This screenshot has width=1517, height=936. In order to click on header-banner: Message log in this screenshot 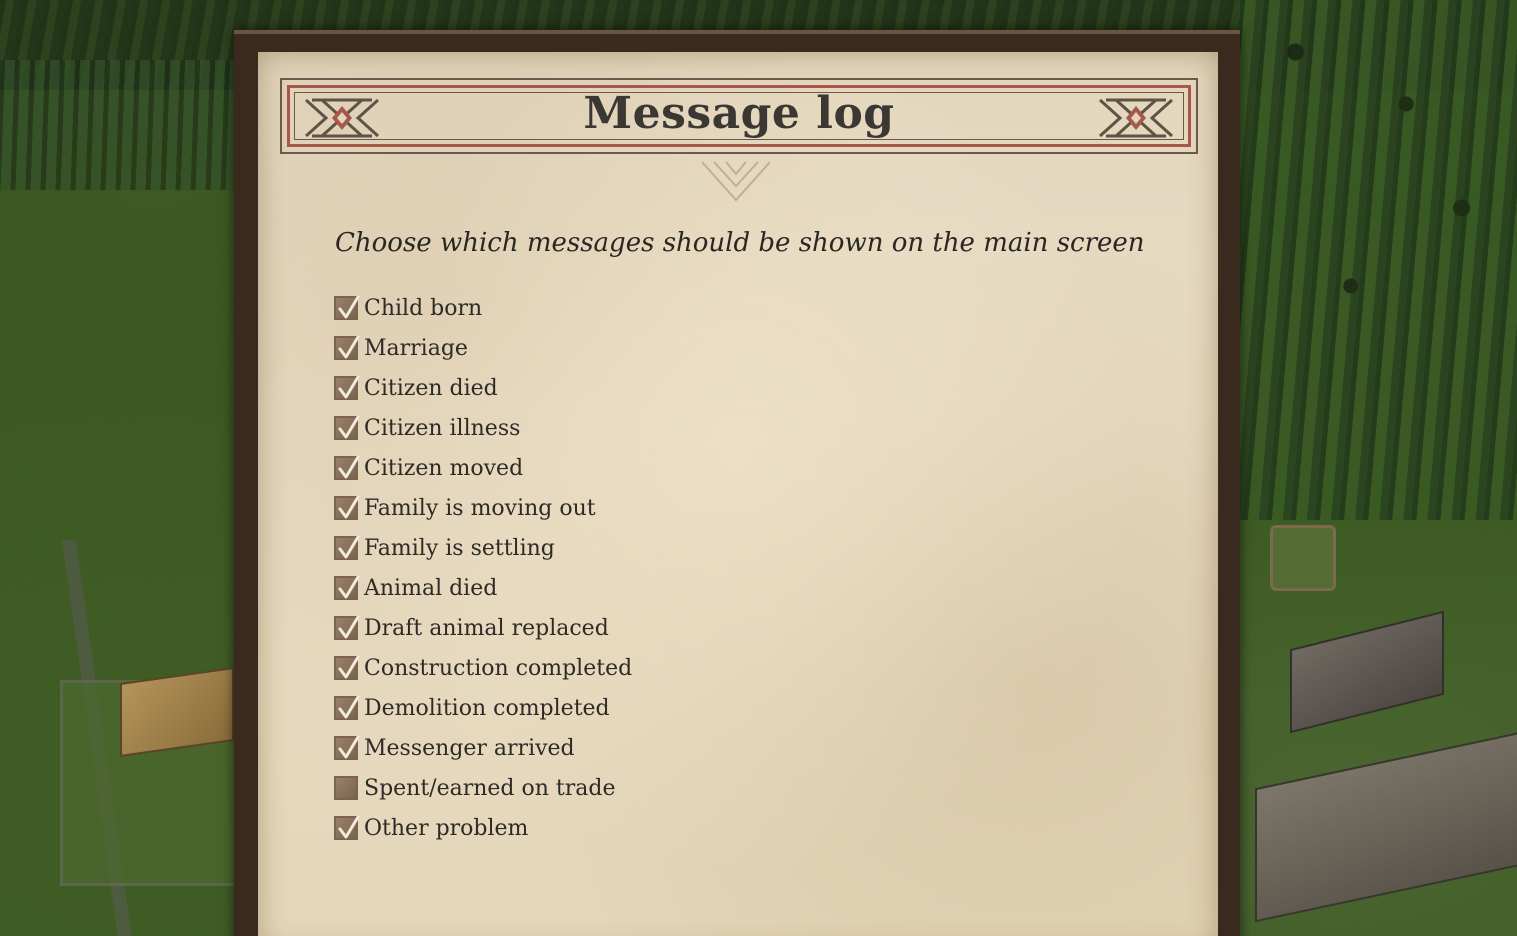, I will do `click(739, 116)`.